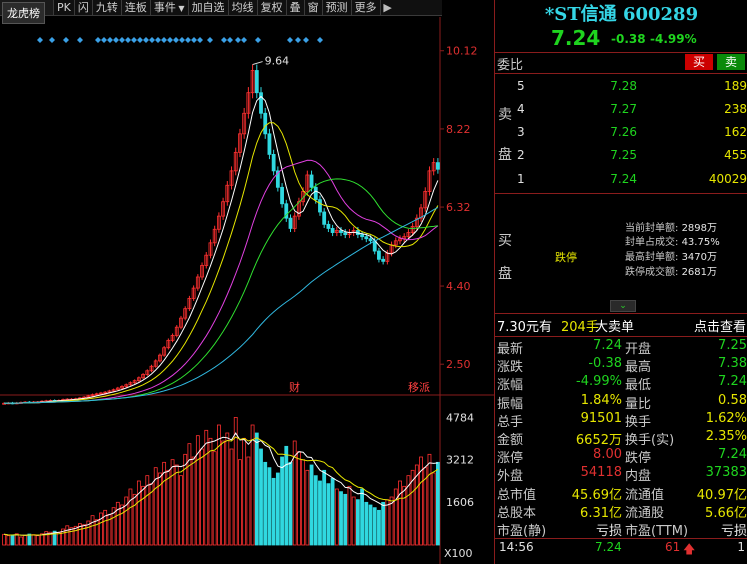 This screenshot has width=747, height=564. I want to click on order-price: 7.25, so click(623, 155).